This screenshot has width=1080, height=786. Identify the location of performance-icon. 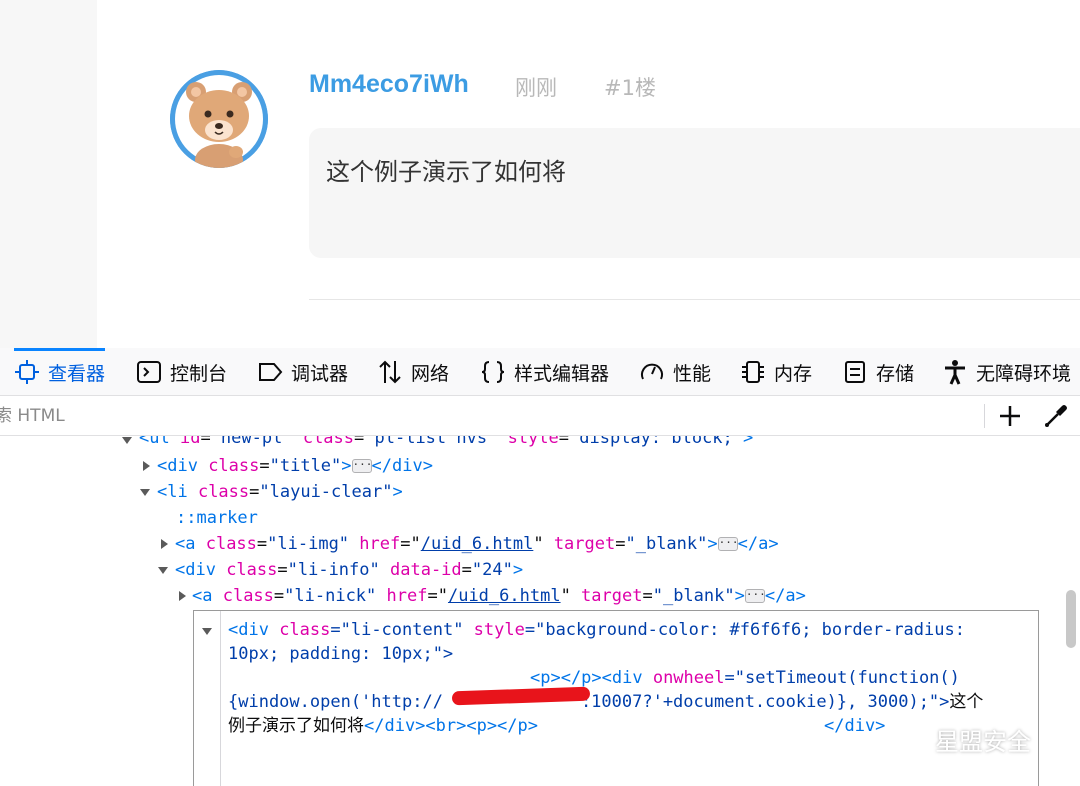
(652, 371).